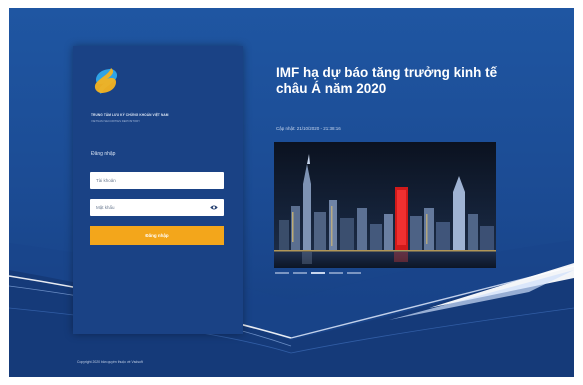 This screenshot has width=583, height=385. I want to click on username-field, so click(157, 180).